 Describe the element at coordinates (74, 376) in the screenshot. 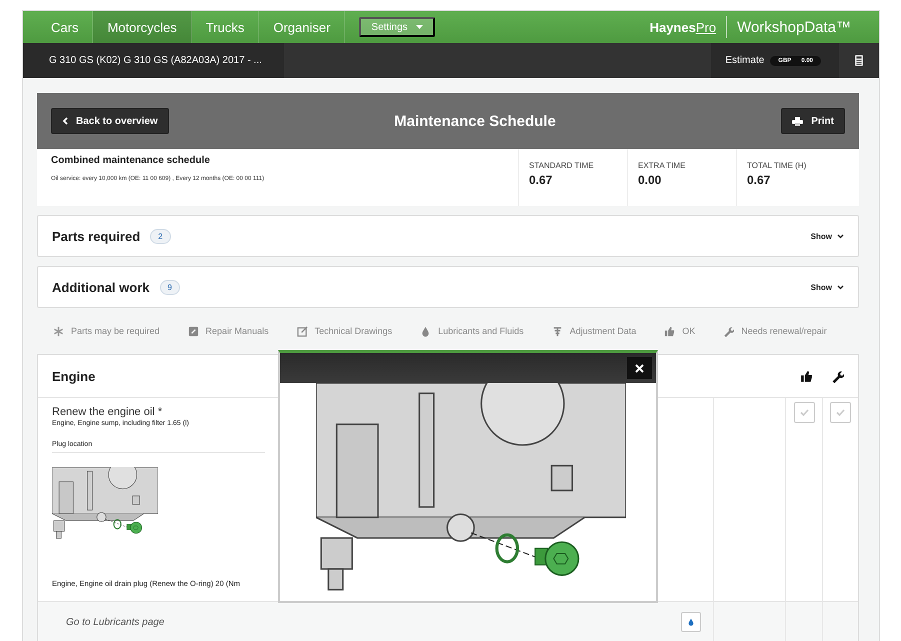

I see `panel-title: Engine` at that location.